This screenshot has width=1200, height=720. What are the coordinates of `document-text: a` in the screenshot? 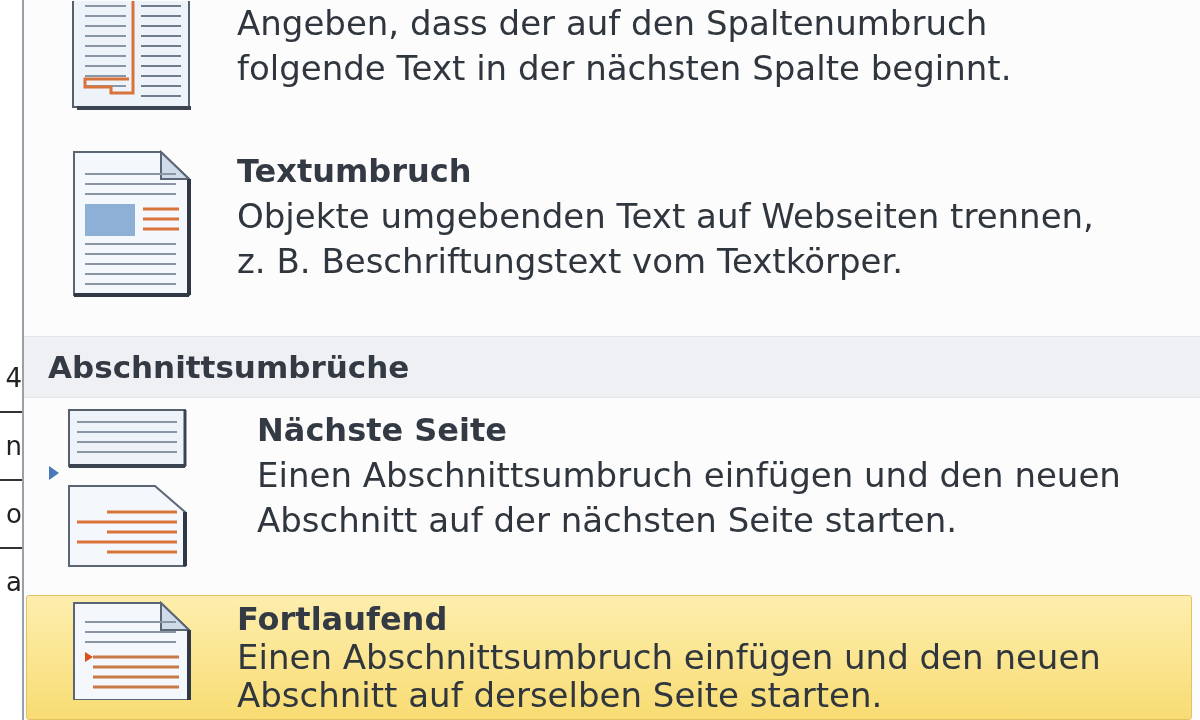 It's located at (14, 582).